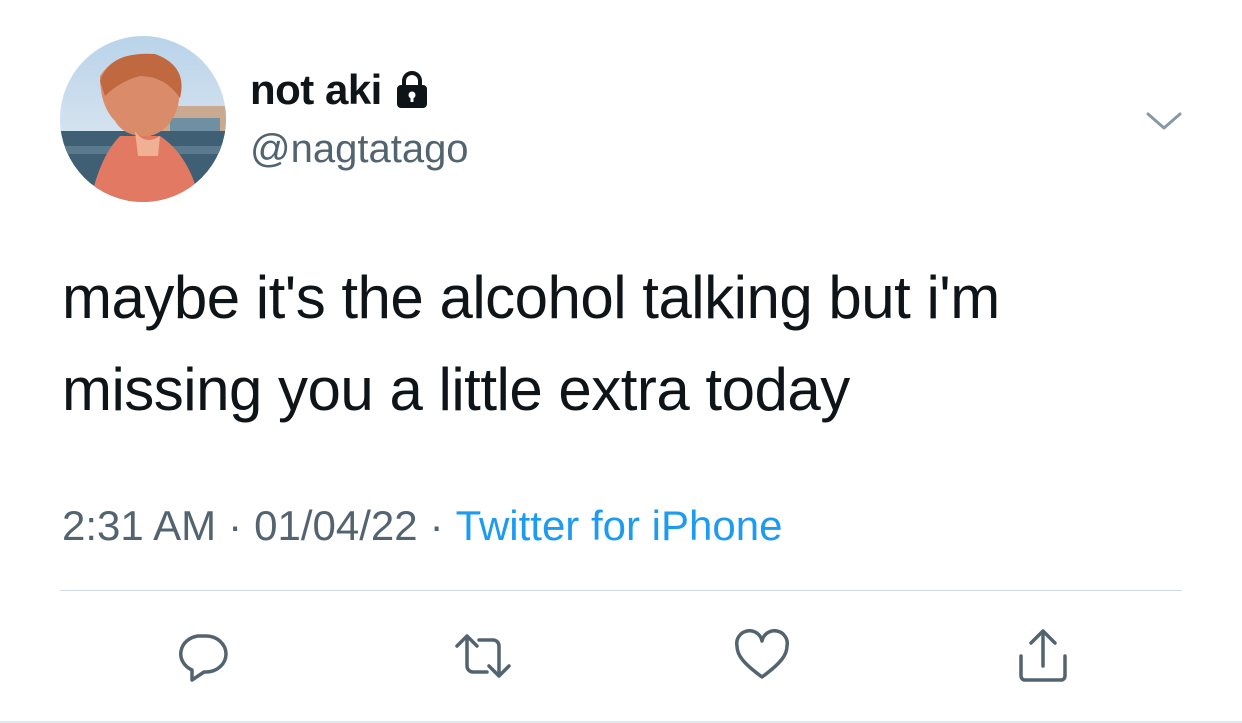  What do you see at coordinates (359, 149) in the screenshot?
I see `user-handle: @nagtatago` at bounding box center [359, 149].